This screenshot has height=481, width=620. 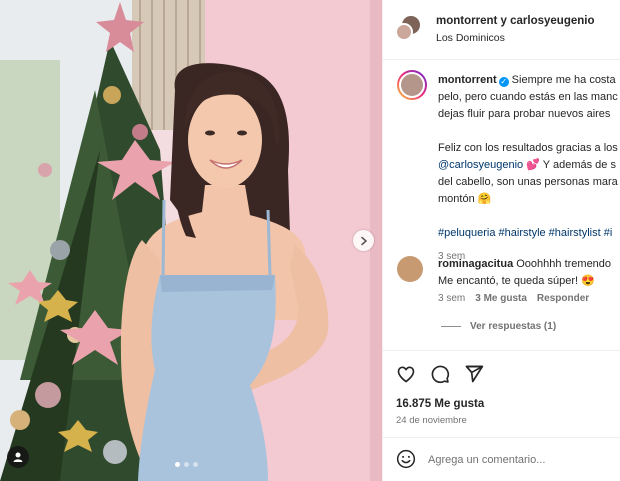 What do you see at coordinates (528, 182) in the screenshot?
I see `caption-text: del cabello, son unas personas mara` at bounding box center [528, 182].